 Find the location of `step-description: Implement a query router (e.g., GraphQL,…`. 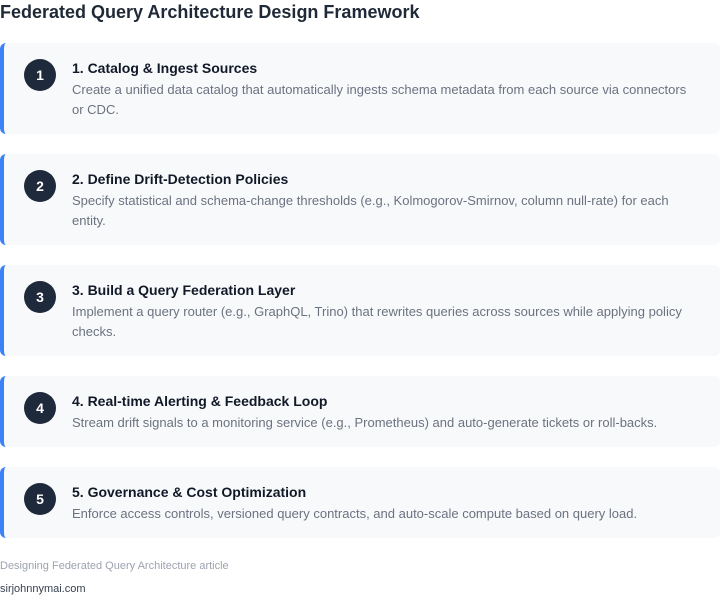

step-description: Implement a query router (e.g., GraphQL,… is located at coordinates (377, 321).